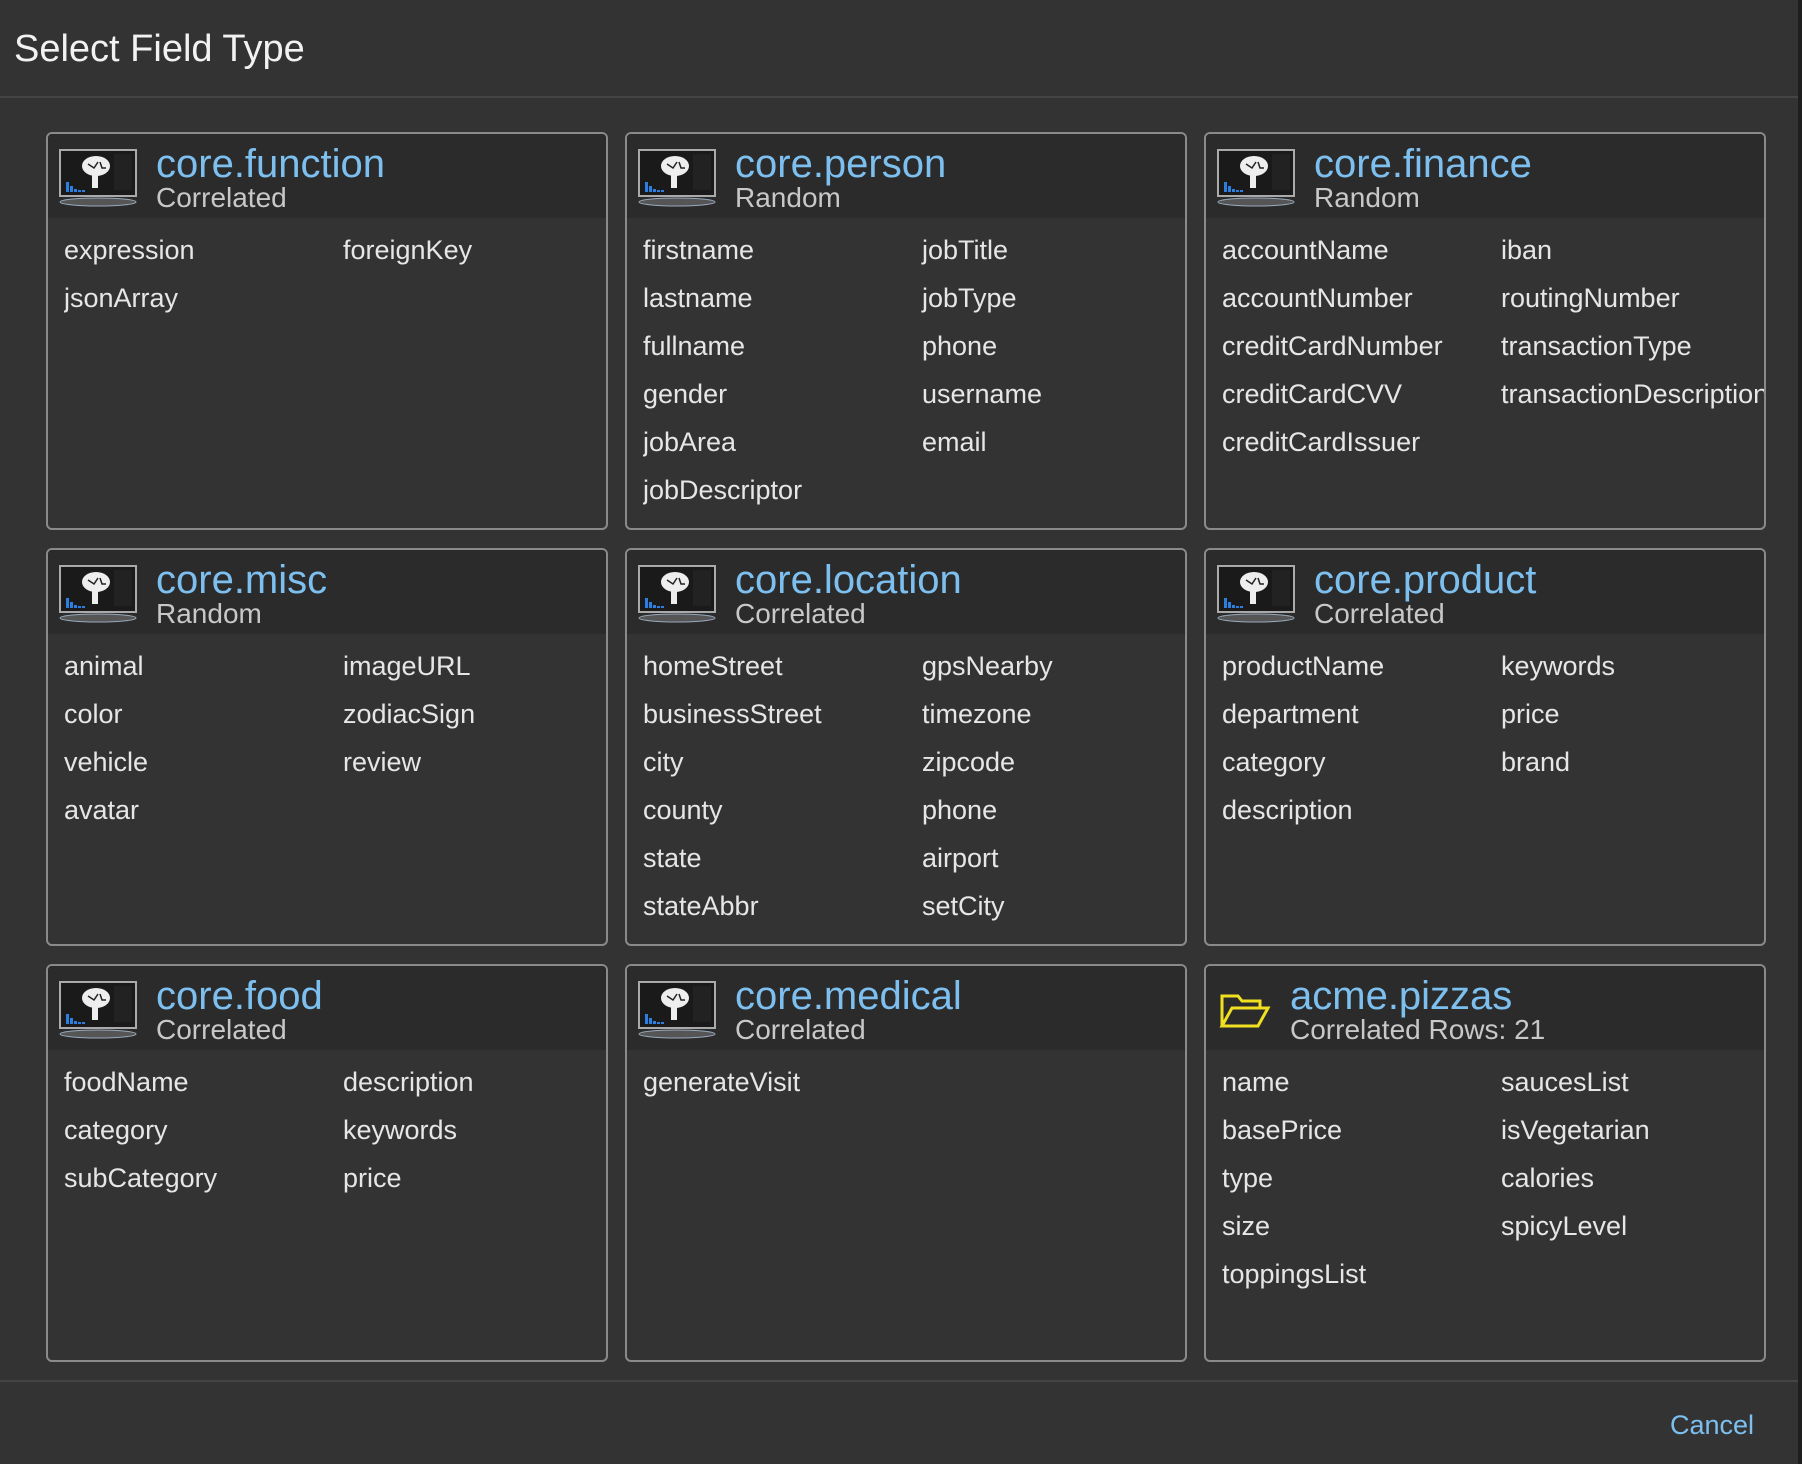 The image size is (1802, 1464). Describe the element at coordinates (848, 580) in the screenshot. I see `card-title: core.location` at that location.